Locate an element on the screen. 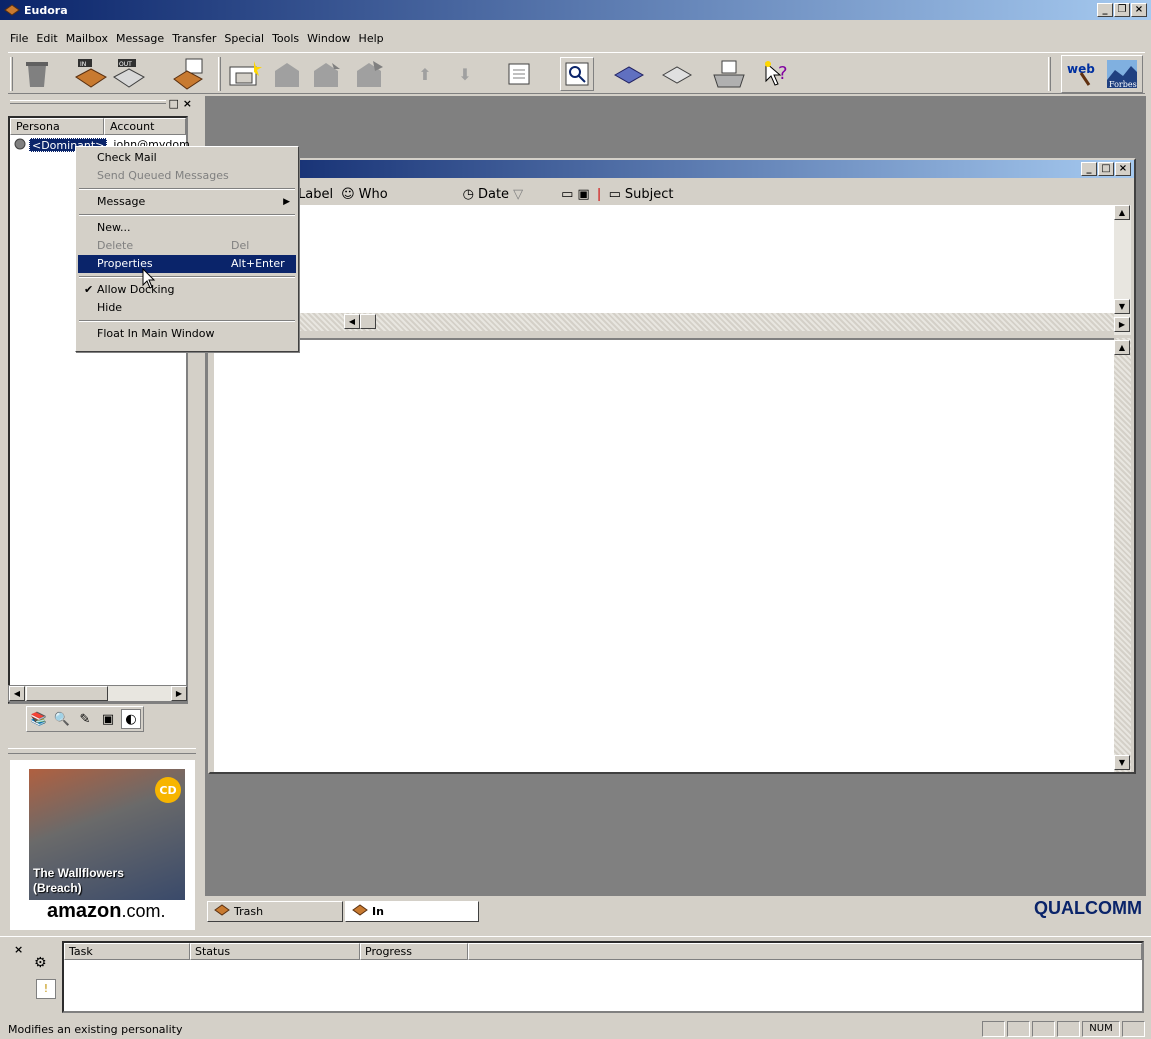  new-message-icon is located at coordinates (245, 74).